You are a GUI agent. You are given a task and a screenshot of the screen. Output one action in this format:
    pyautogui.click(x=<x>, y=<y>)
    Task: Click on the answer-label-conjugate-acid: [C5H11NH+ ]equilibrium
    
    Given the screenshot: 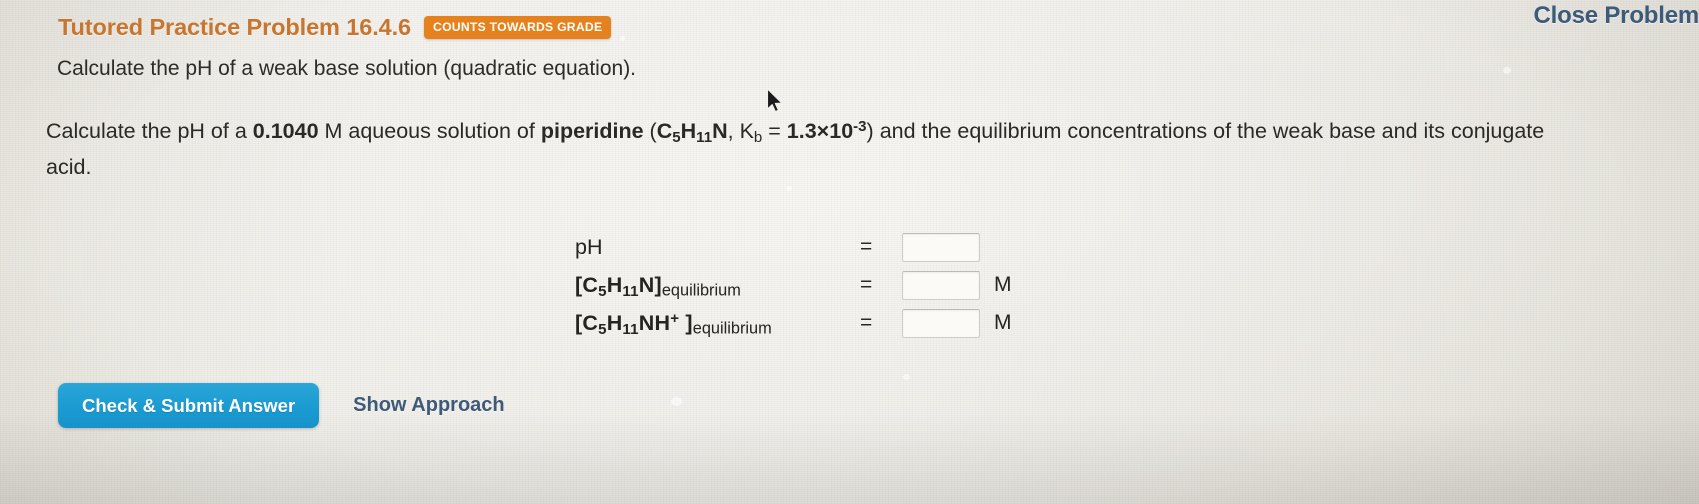 What is the action you would take?
    pyautogui.click(x=717, y=323)
    